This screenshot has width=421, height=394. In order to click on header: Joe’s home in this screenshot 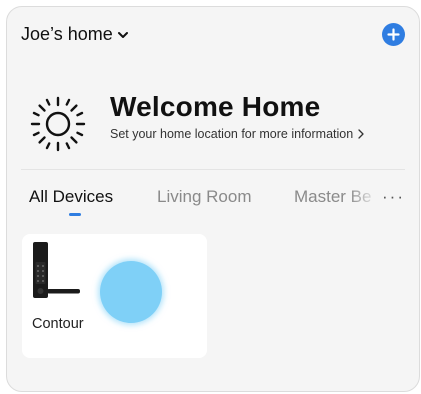, I will do `click(213, 35)`.